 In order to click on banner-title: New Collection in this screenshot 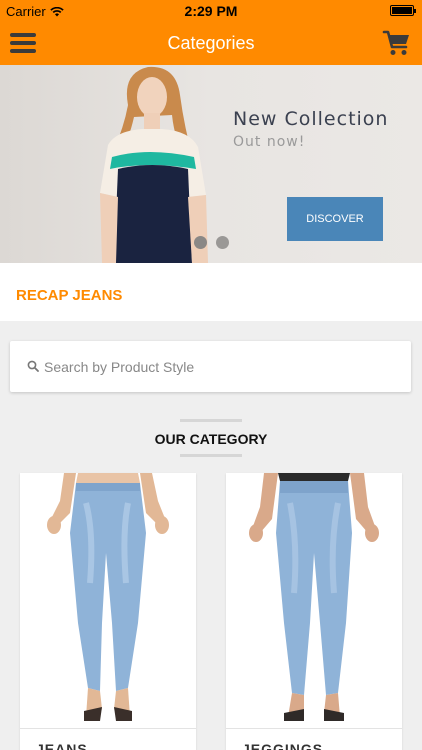, I will do `click(311, 119)`.